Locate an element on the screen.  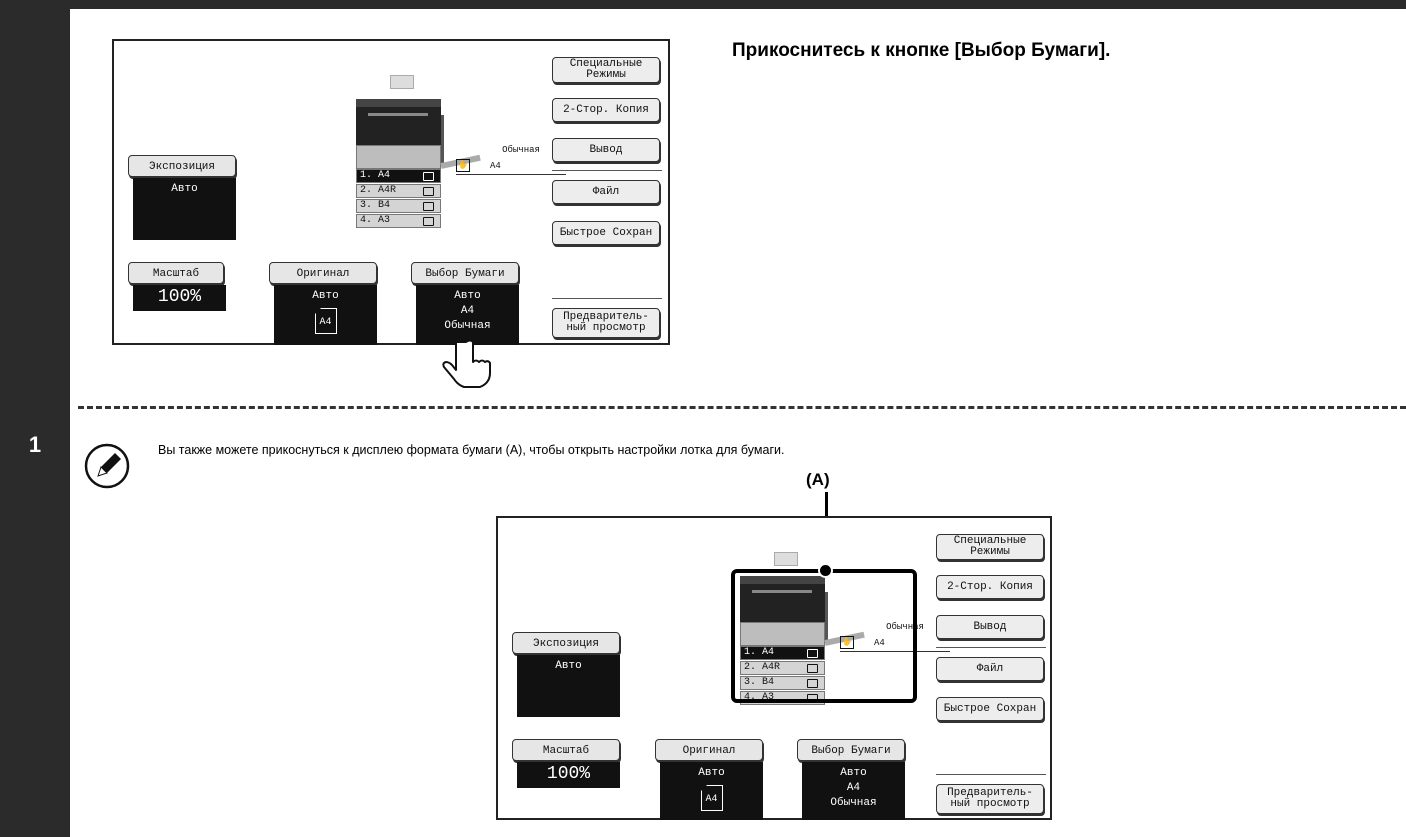
callout-dot is located at coordinates (825, 570).